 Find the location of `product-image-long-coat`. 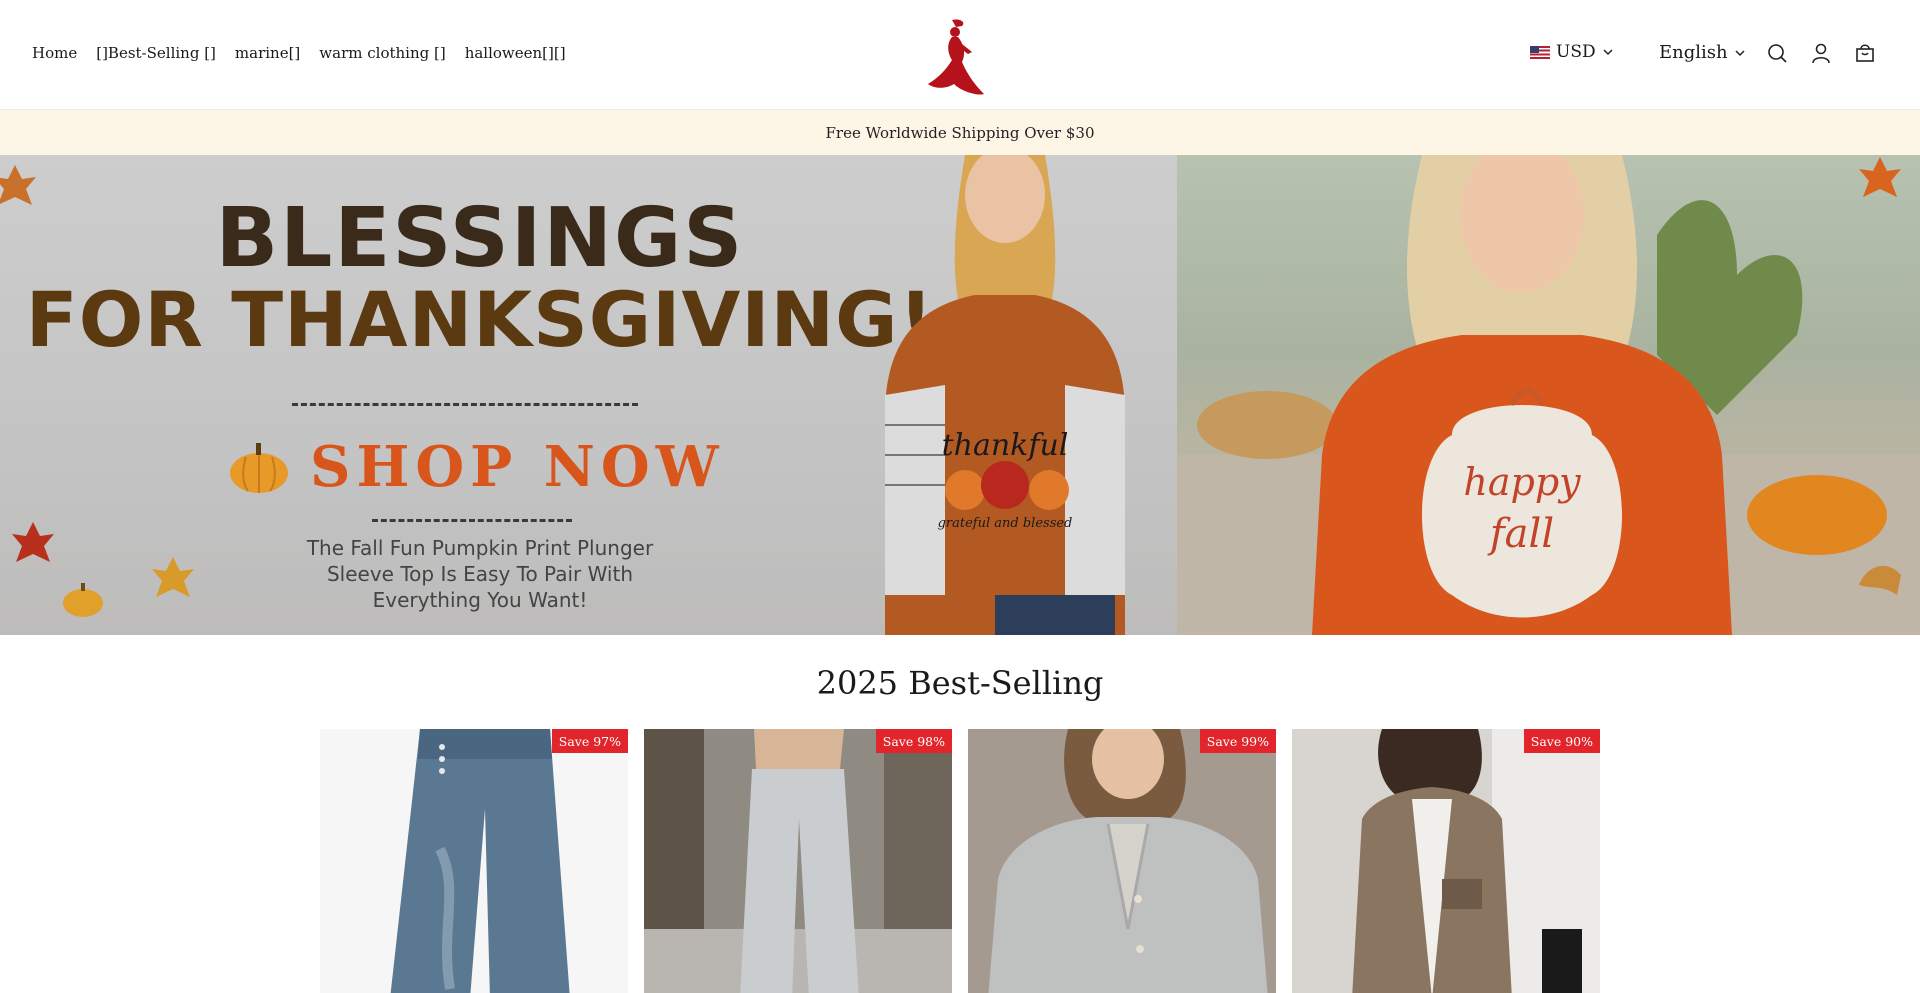

product-image-long-coat is located at coordinates (1446, 861).